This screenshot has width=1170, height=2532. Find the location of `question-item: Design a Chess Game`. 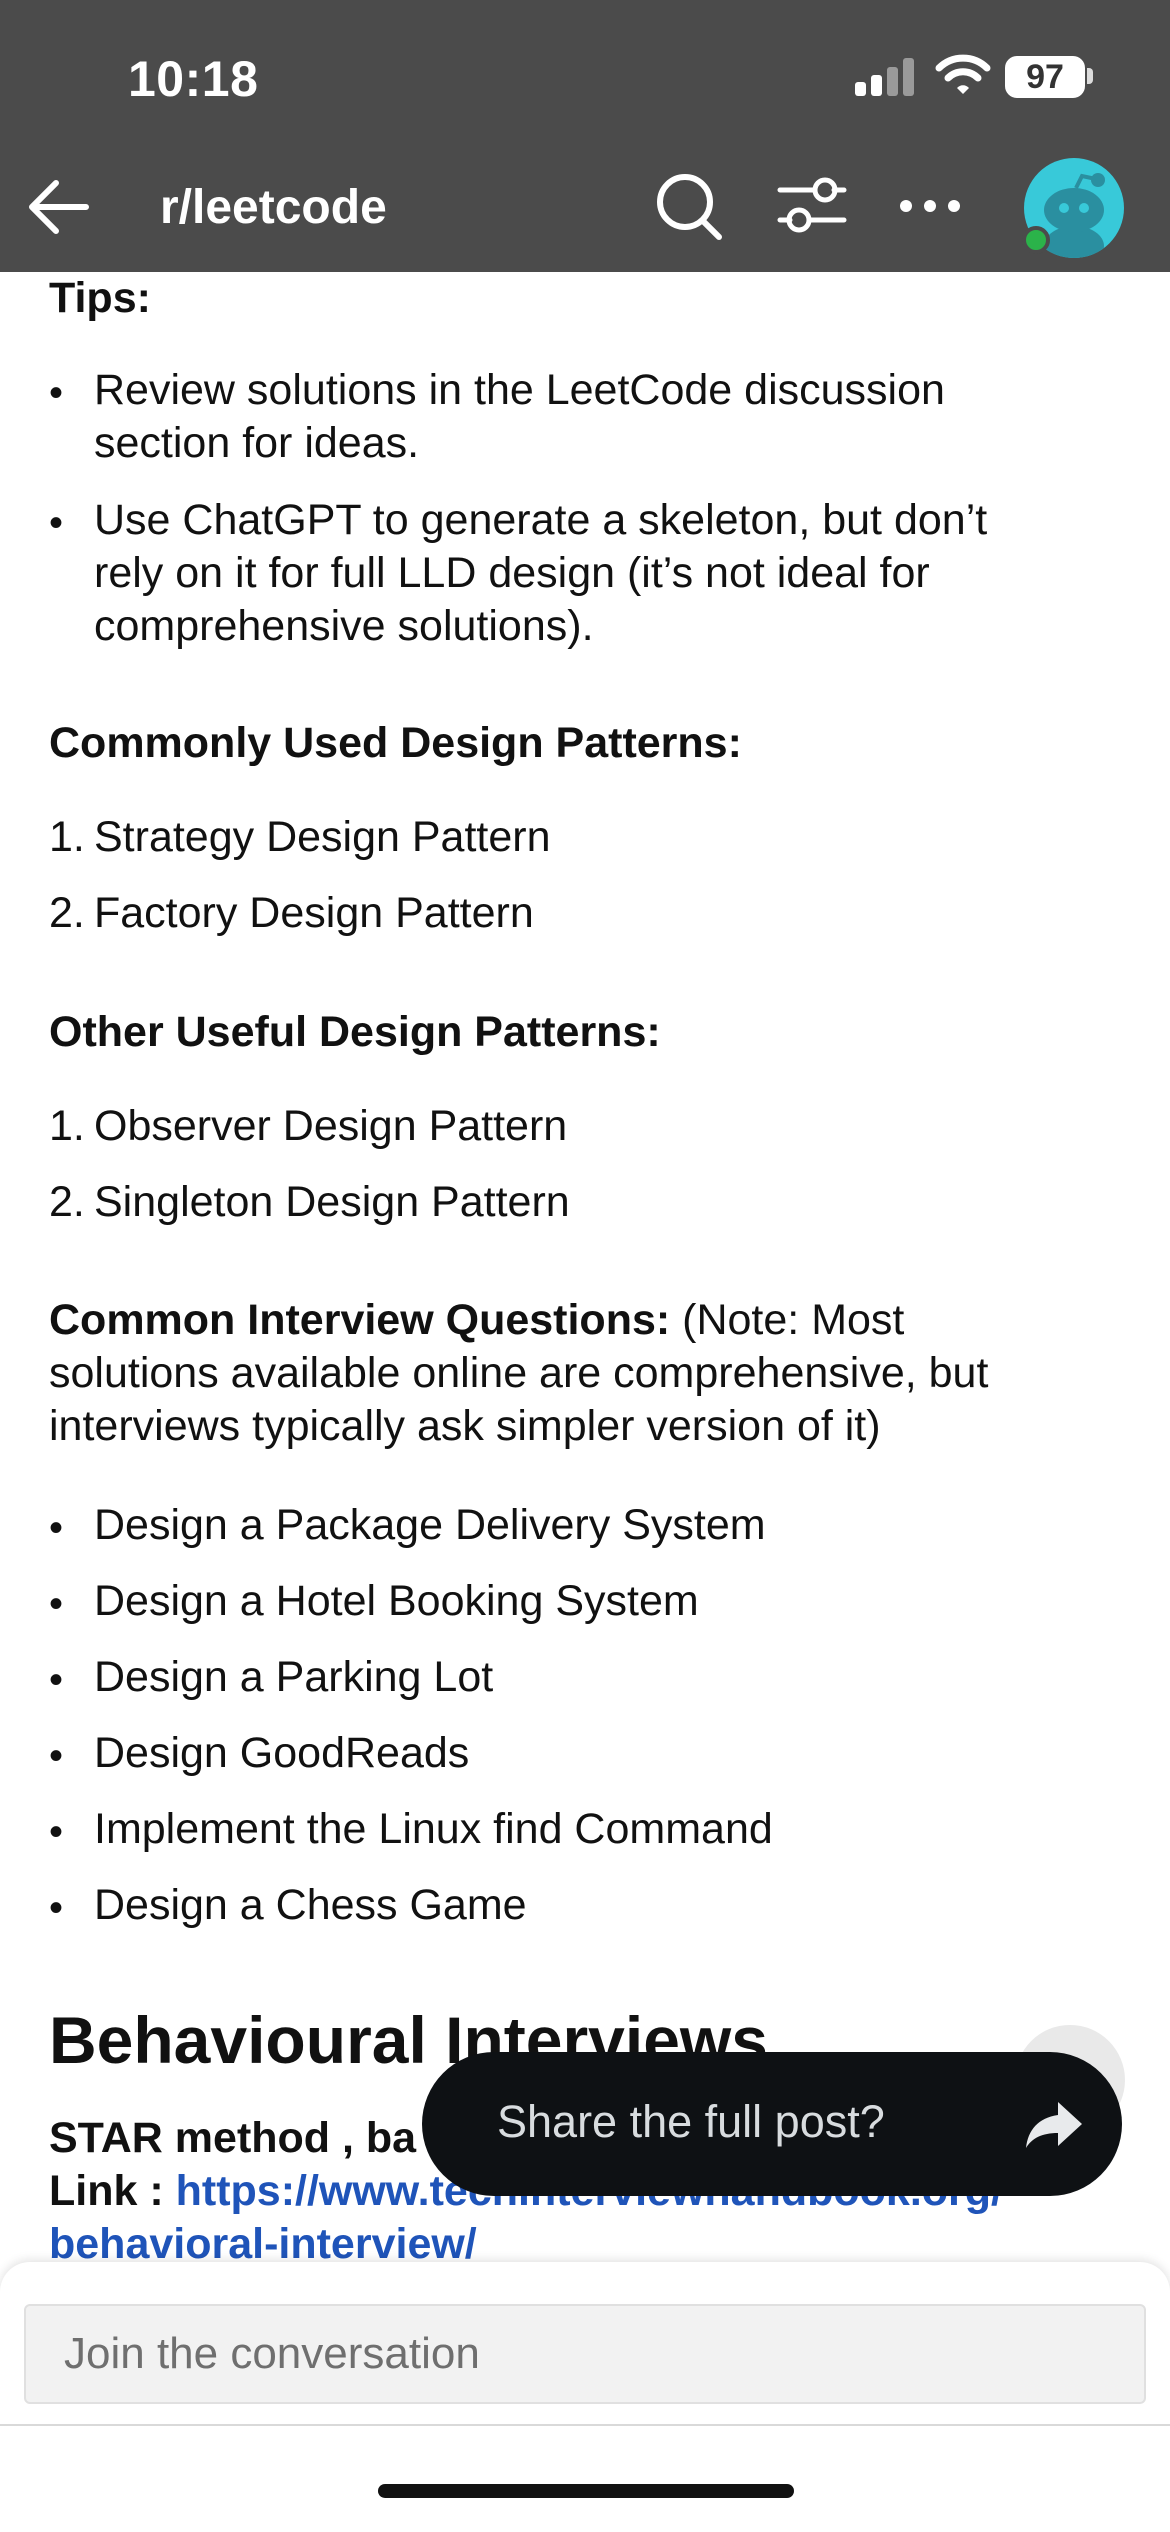

question-item: Design a Chess Game is located at coordinates (310, 1905).